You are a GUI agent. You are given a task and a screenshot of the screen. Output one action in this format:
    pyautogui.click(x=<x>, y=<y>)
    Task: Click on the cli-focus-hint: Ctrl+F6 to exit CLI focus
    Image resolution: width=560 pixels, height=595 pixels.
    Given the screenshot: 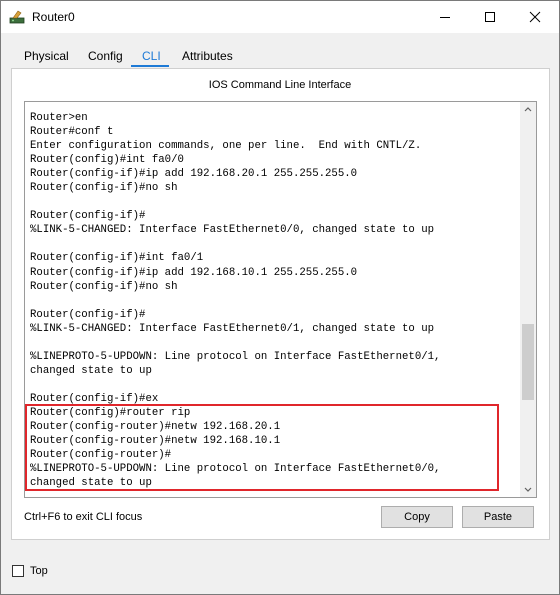 What is the action you would take?
    pyautogui.click(x=83, y=517)
    